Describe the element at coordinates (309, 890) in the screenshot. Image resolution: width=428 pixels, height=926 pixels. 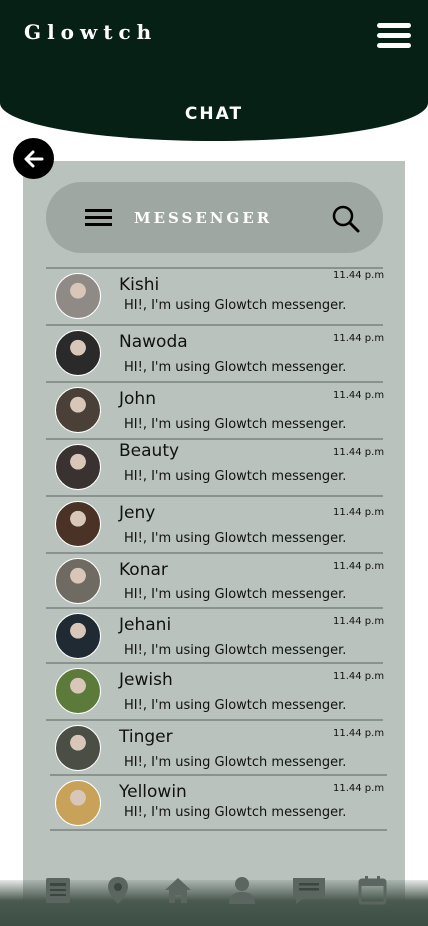
I see `chat-bubble-icon` at that location.